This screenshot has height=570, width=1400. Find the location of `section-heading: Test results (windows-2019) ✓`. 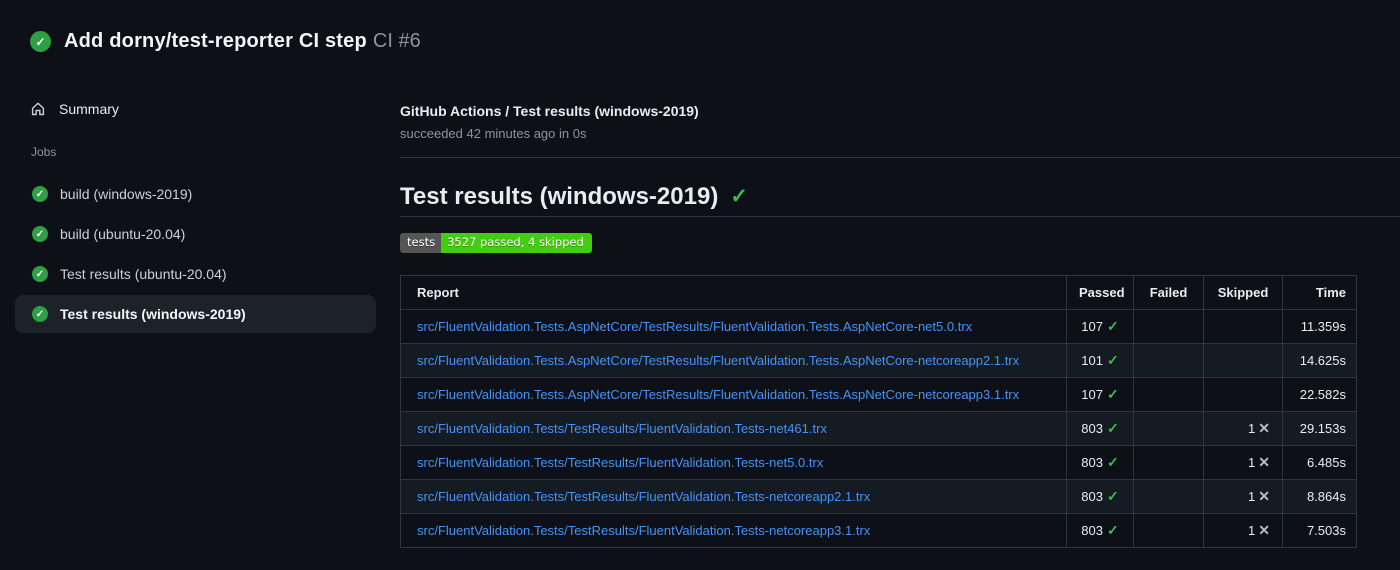

section-heading: Test results (windows-2019) ✓ is located at coordinates (900, 197).